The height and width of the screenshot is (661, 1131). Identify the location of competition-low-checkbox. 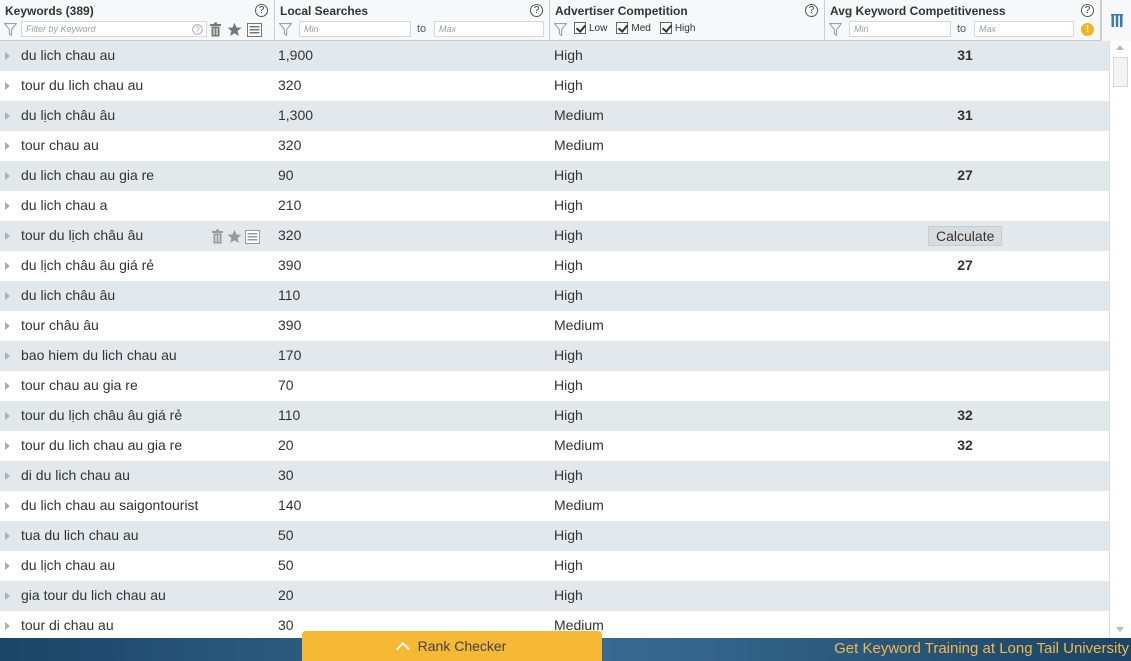
(580, 28).